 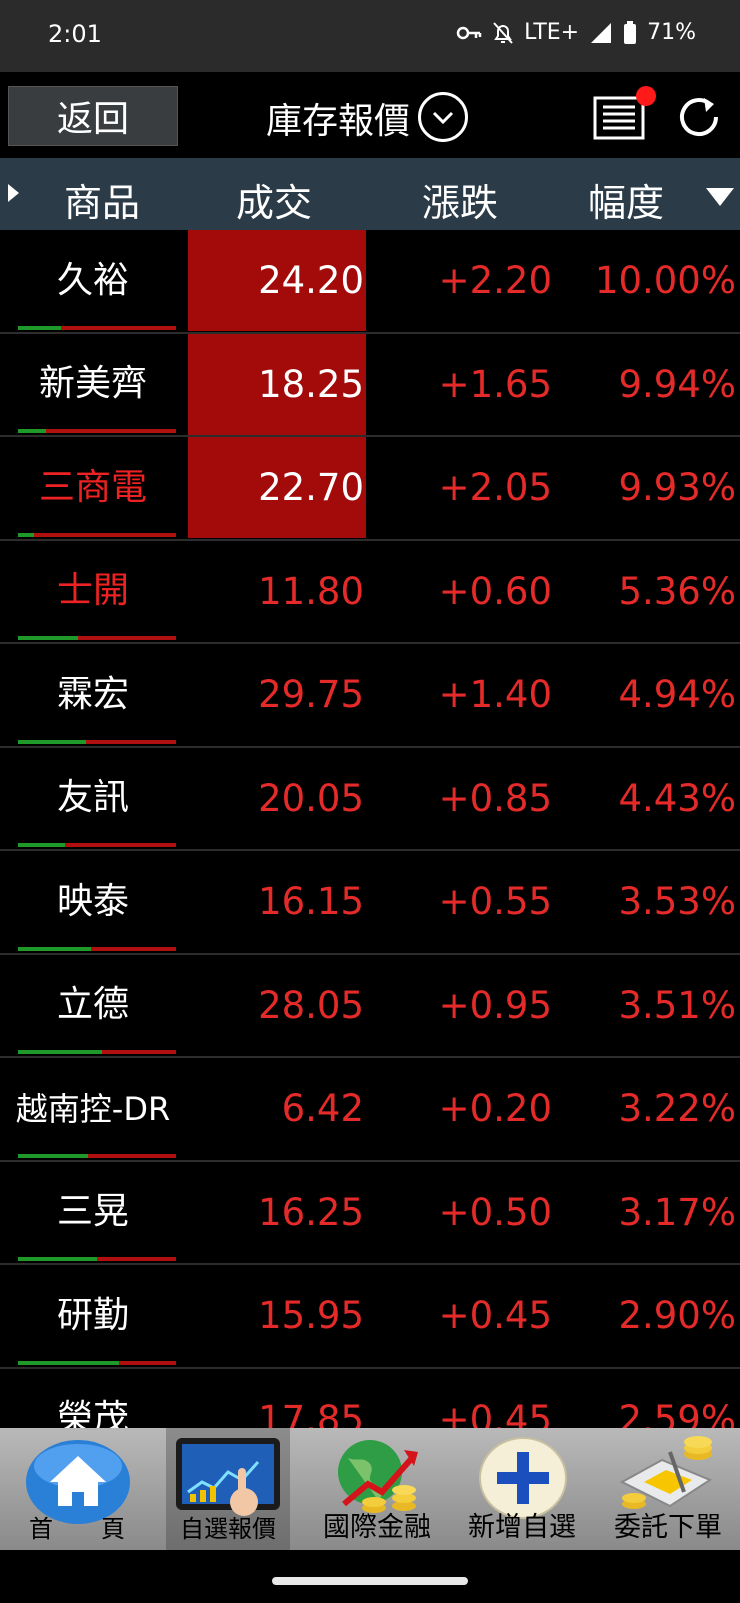 I want to click on product-name: 士開, so click(x=93, y=592).